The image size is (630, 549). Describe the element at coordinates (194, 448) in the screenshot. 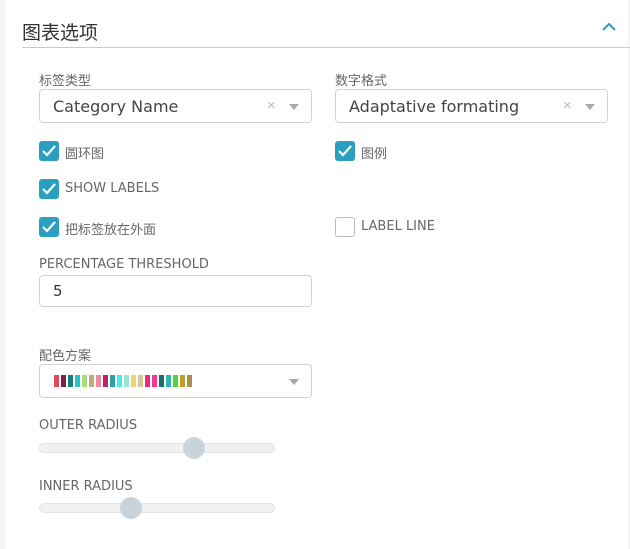

I see `outer-radius-thumb` at that location.